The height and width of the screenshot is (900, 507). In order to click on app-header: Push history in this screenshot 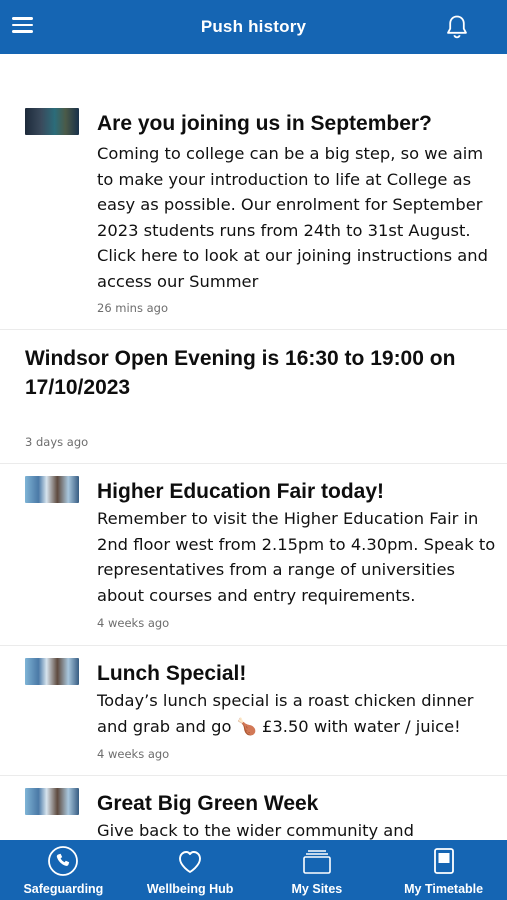, I will do `click(253, 27)`.